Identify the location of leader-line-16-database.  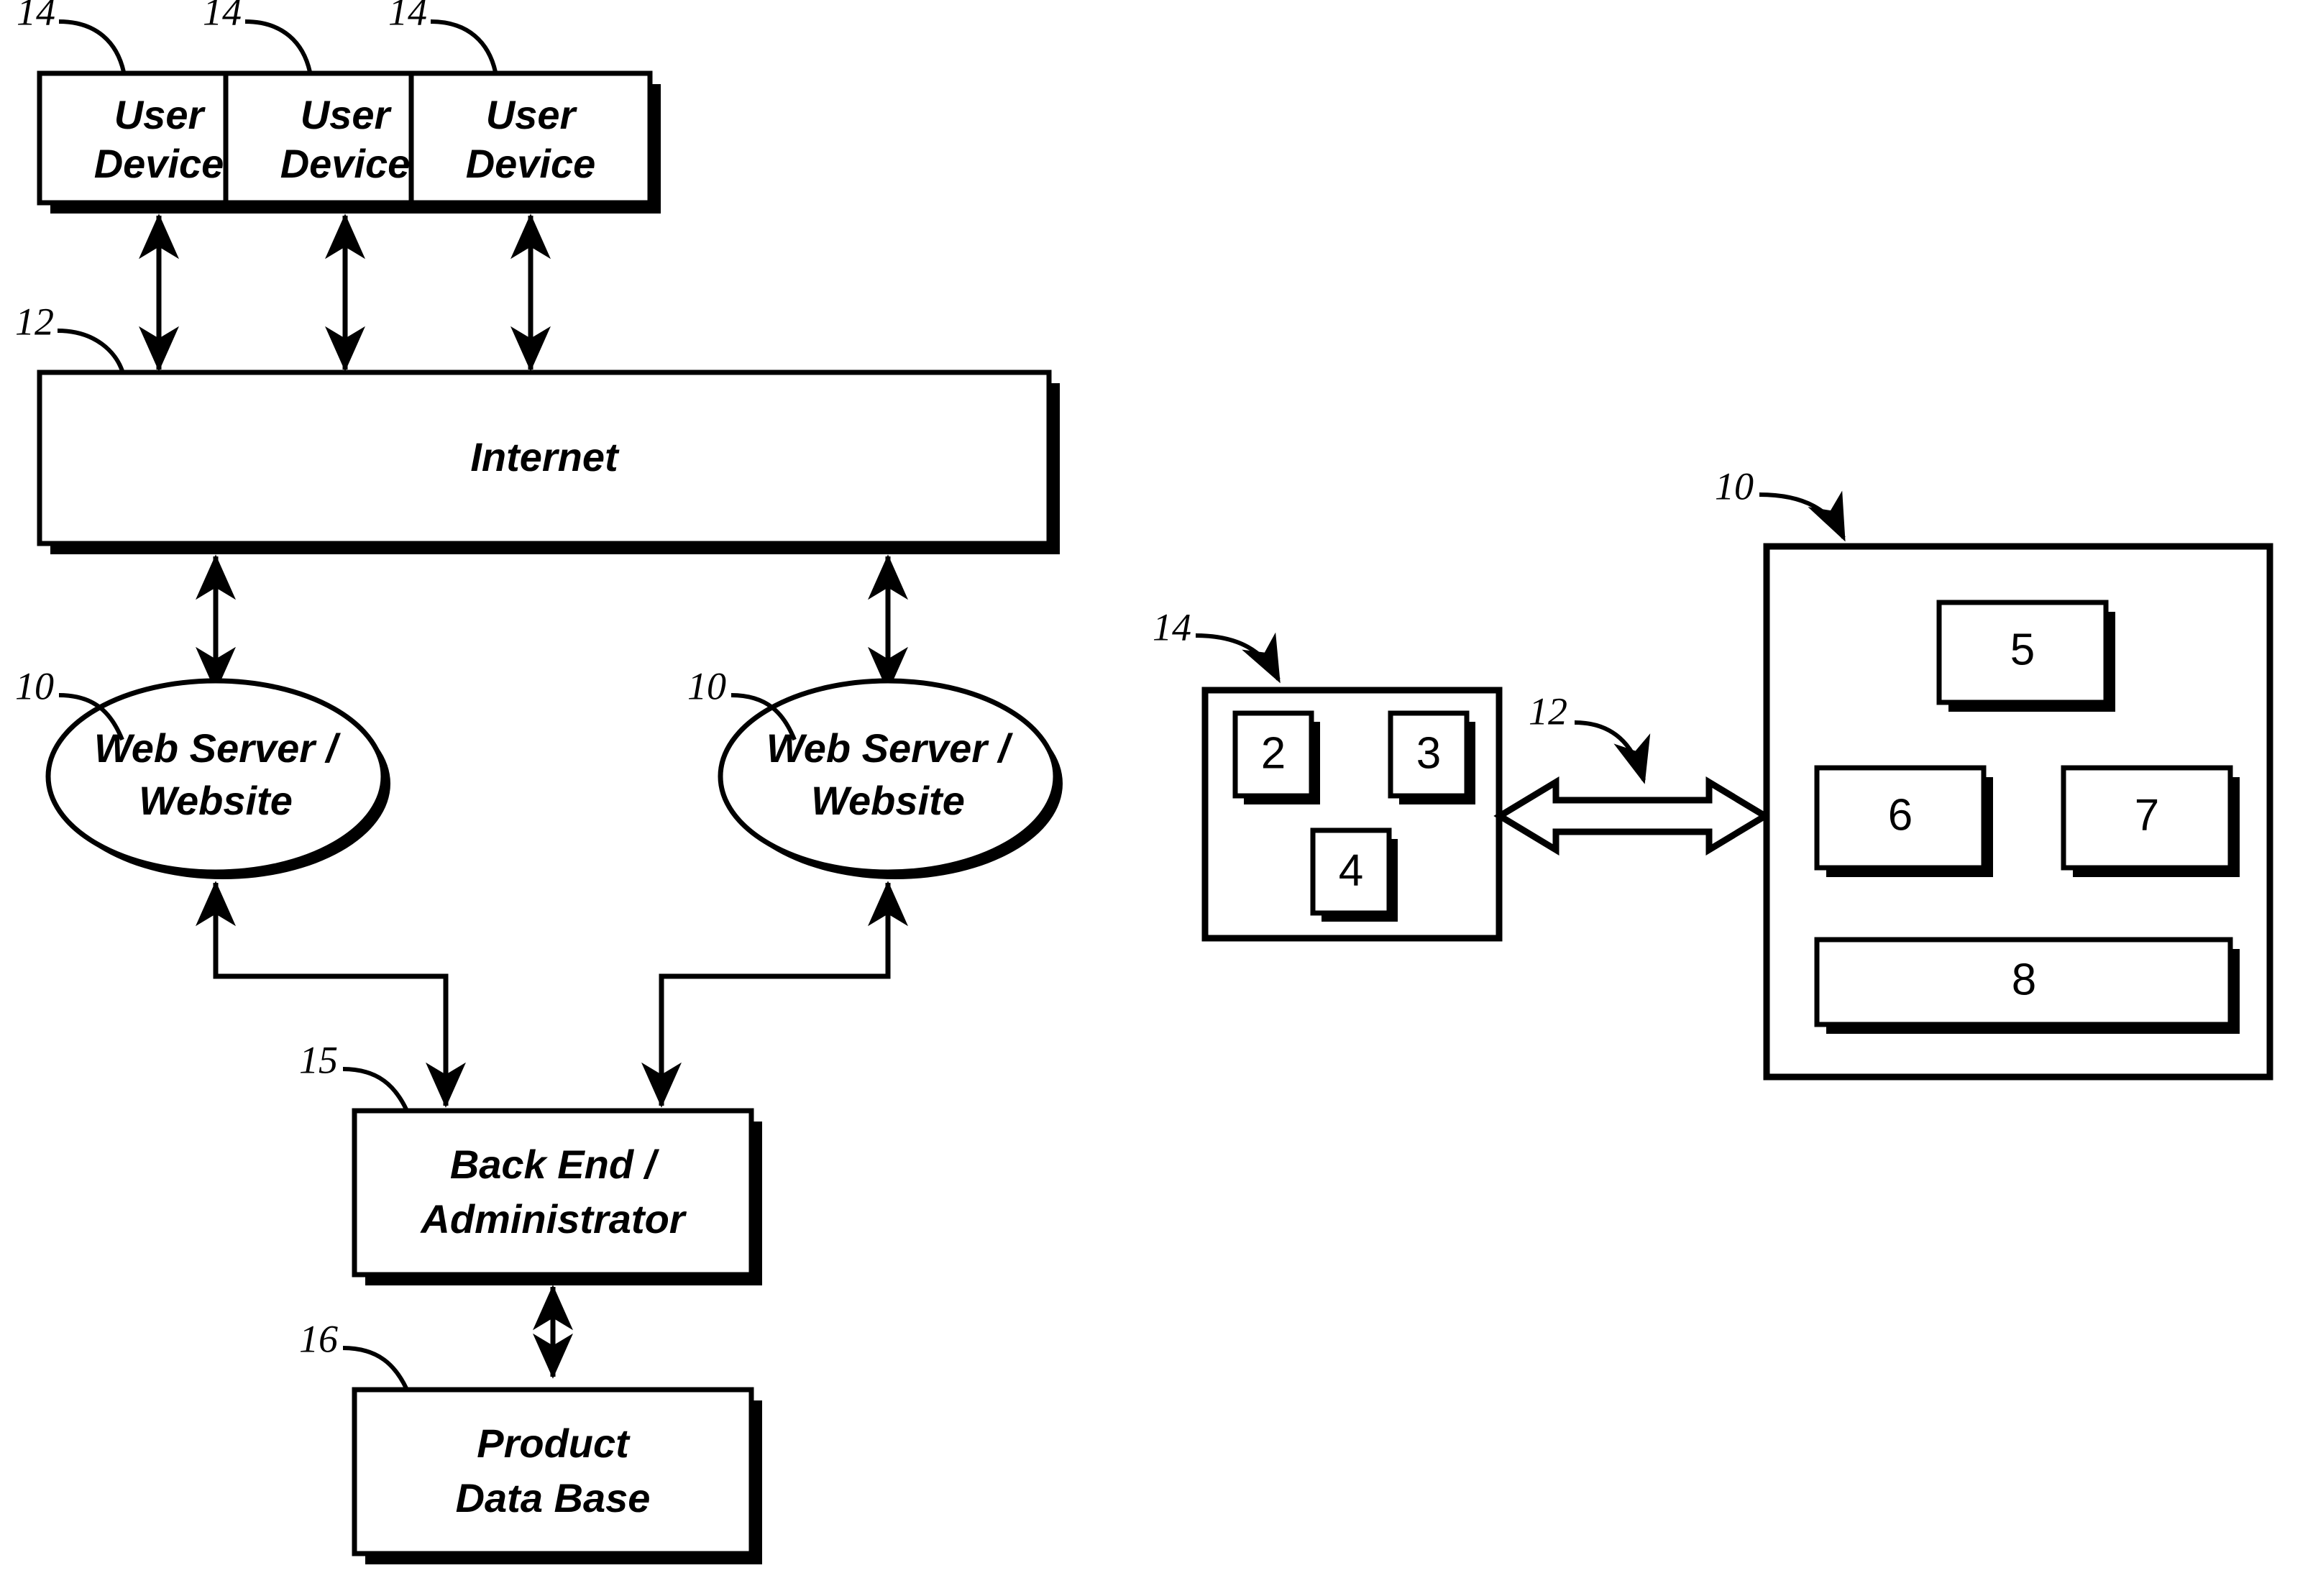
(375, 1368).